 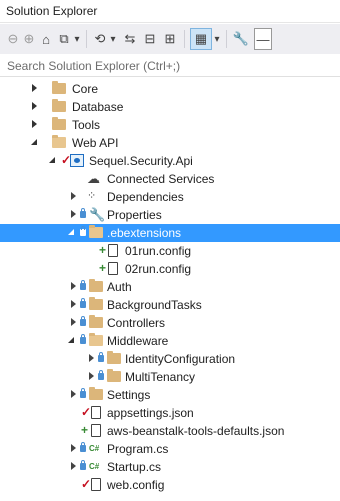 What do you see at coordinates (170, 143) in the screenshot?
I see `tree-item-web-api: Web API` at bounding box center [170, 143].